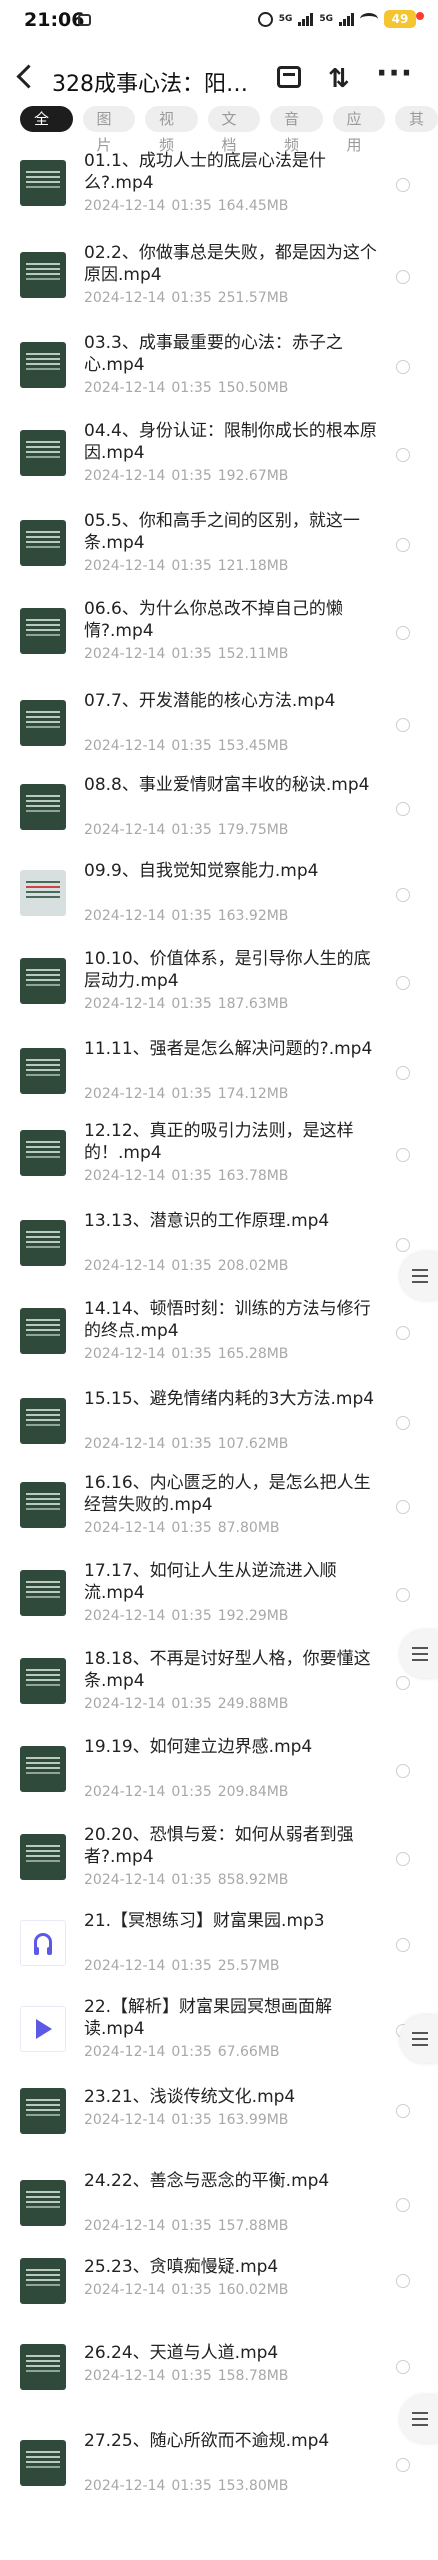 The image size is (438, 2560). I want to click on video-file-icon, so click(43, 2029).